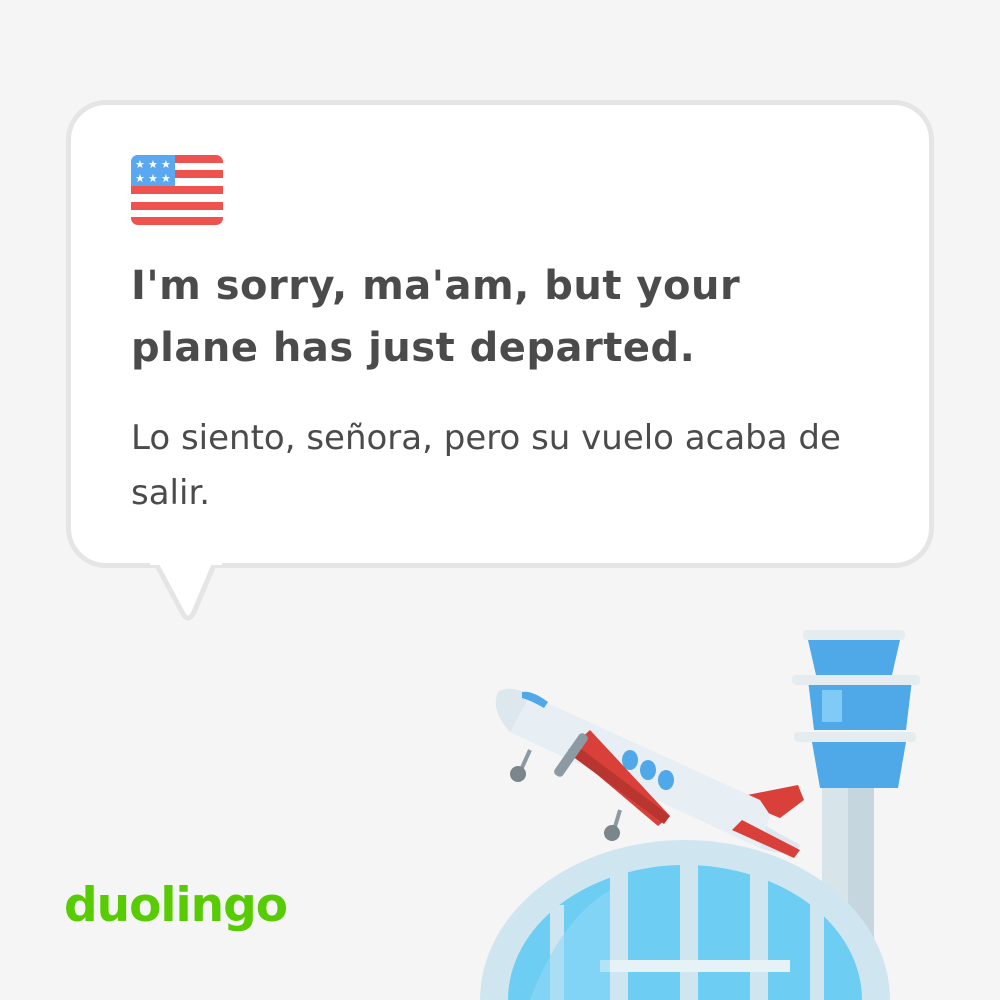 The image size is (1000, 1000). Describe the element at coordinates (177, 190) in the screenshot. I see `us-flag-icon: ★ ★ ★ ★ ★ ★` at that location.